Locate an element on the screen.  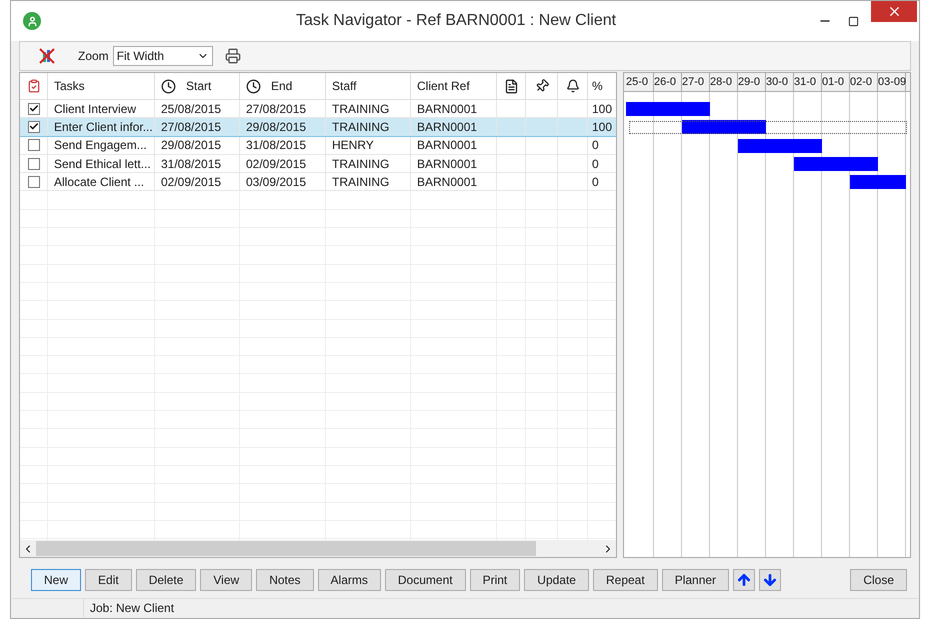
table-cell-text: Client Interview is located at coordinates (95, 109).